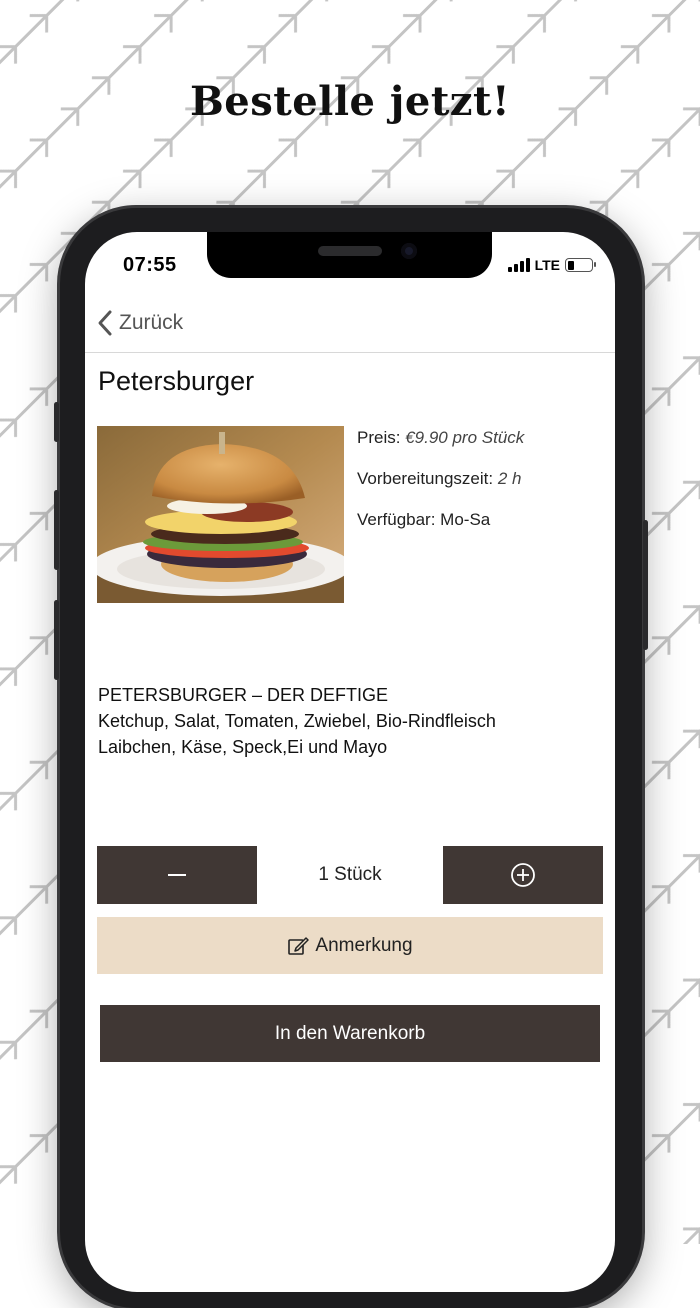 This screenshot has height=1308, width=700. Describe the element at coordinates (350, 101) in the screenshot. I see `page-headline: Bestelle jetzt!` at that location.